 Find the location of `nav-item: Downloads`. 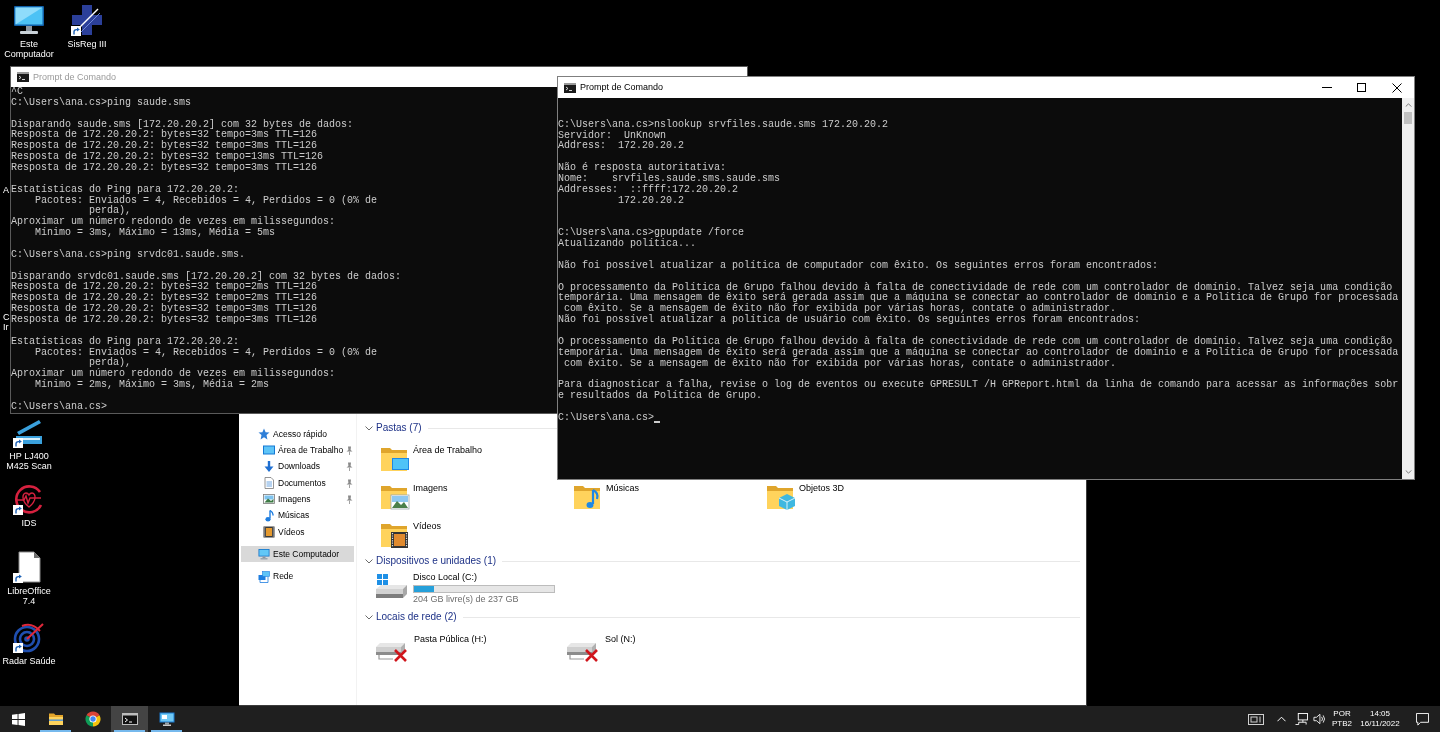

nav-item: Downloads is located at coordinates (297, 466).